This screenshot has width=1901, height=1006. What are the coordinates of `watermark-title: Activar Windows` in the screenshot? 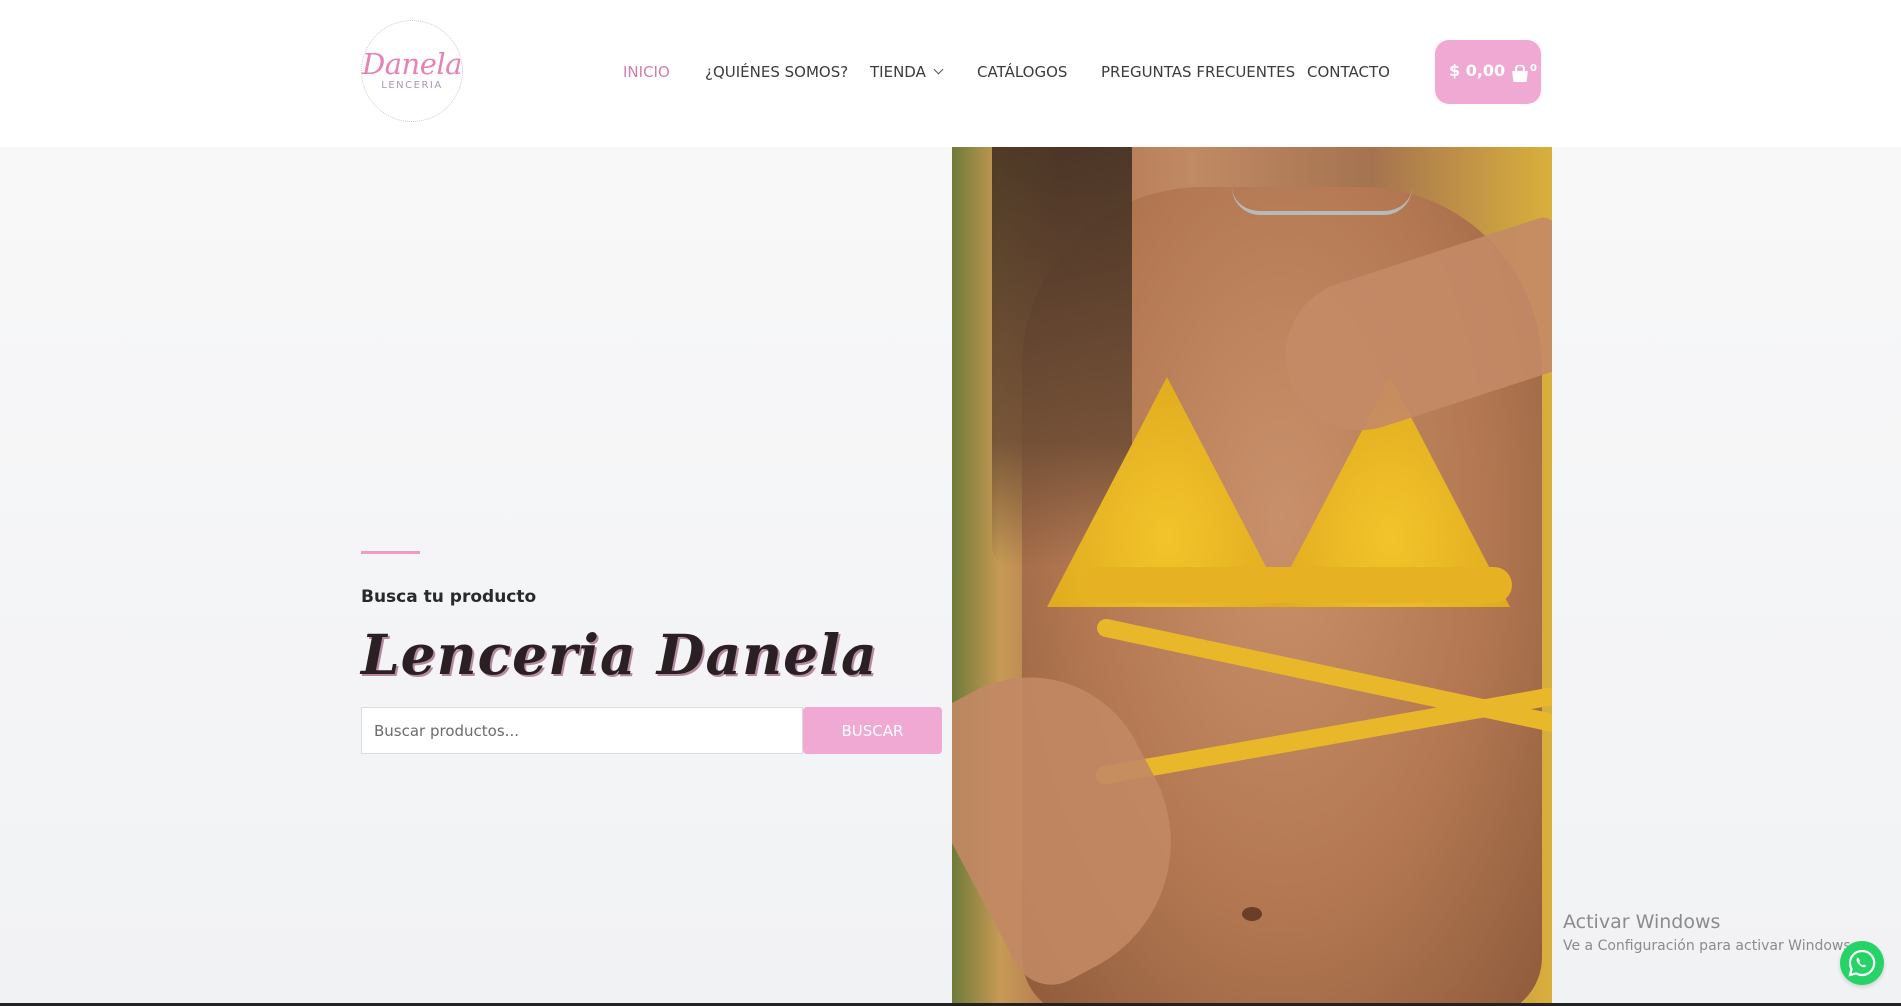 It's located at (1642, 922).